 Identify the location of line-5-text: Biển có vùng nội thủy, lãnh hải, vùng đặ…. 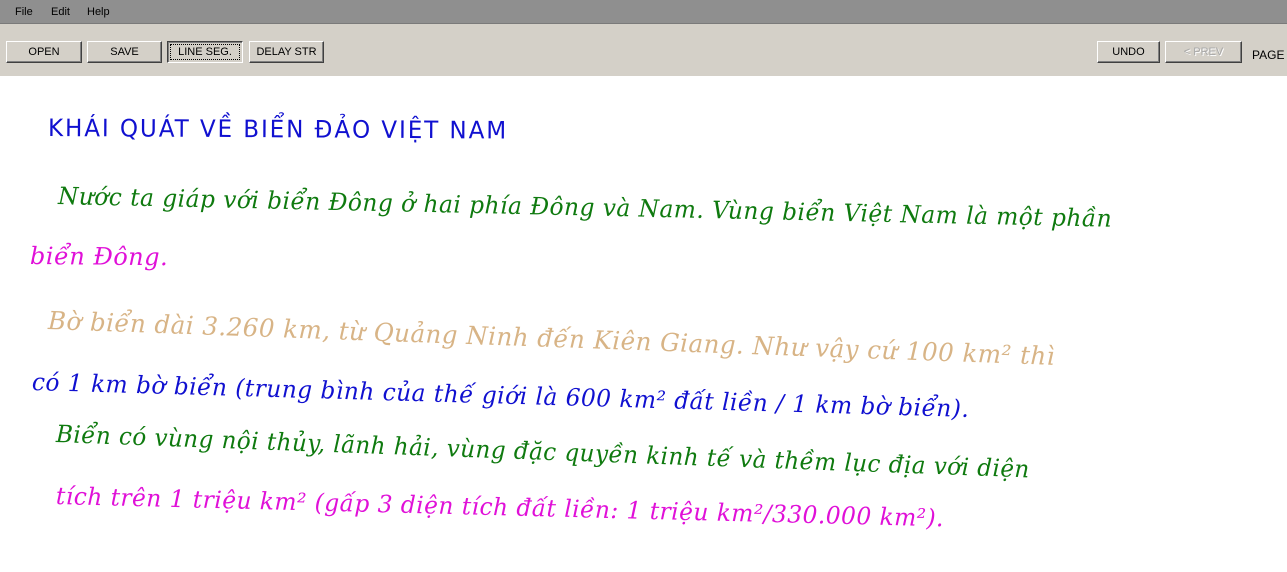
(543, 452).